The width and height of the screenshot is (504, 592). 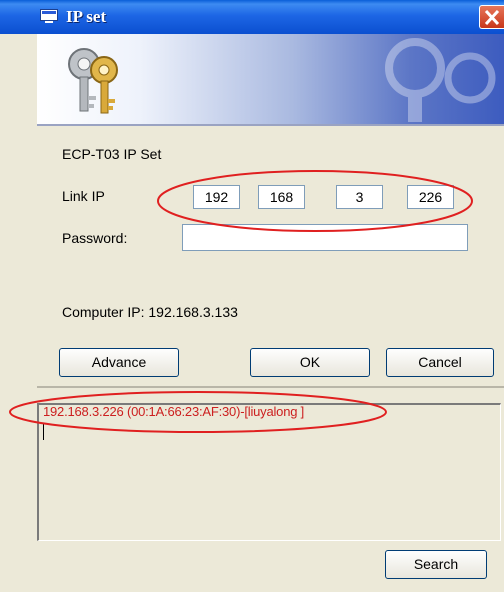 I want to click on ip-octet-4-input: 226, so click(x=430, y=197).